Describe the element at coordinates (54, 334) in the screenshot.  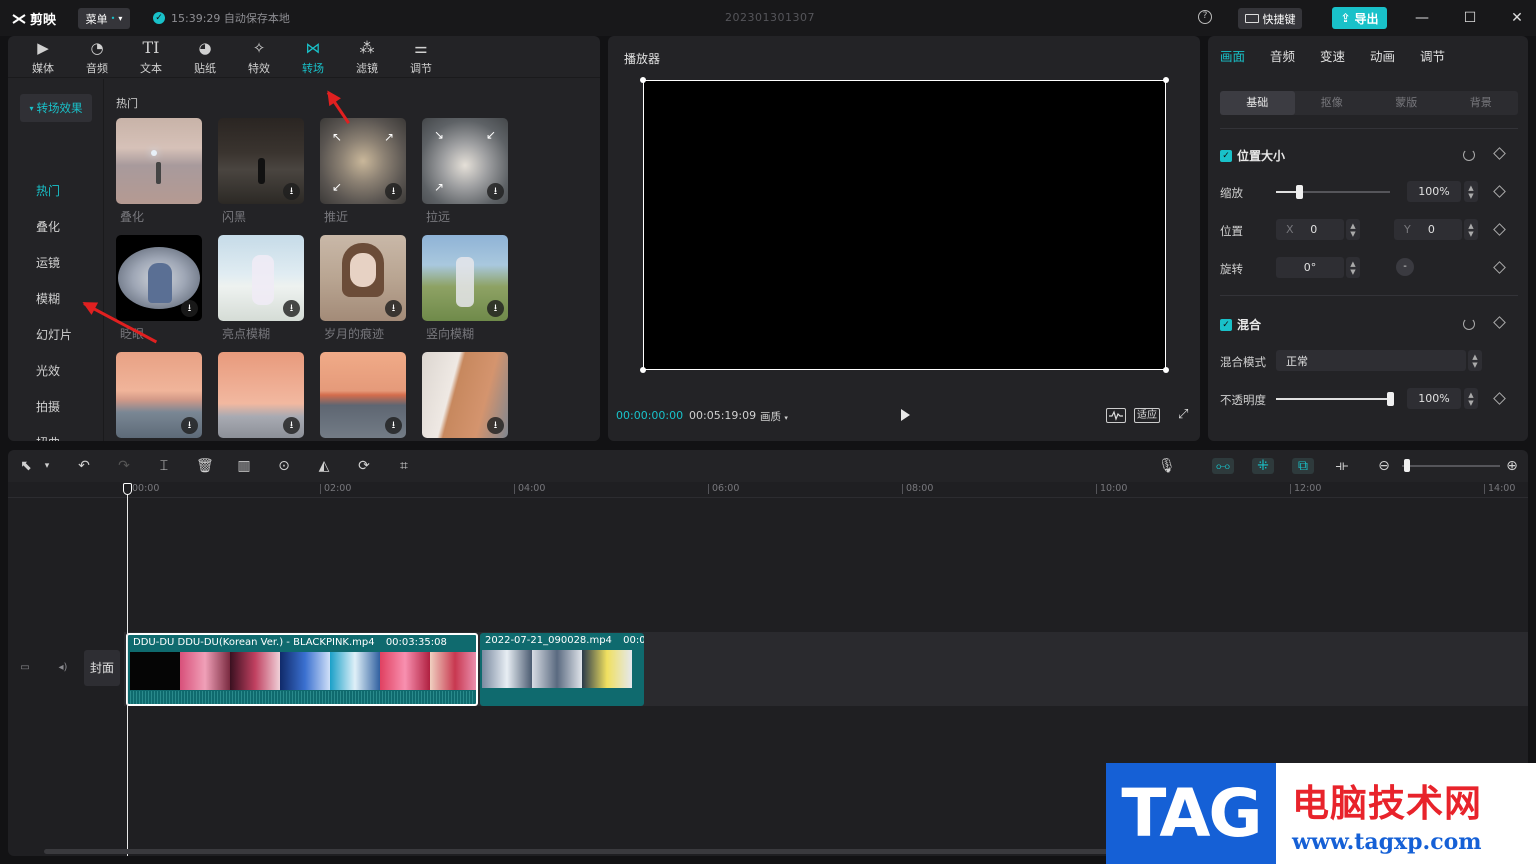
I see `sidebar-item-slideshow: 幻灯片` at that location.